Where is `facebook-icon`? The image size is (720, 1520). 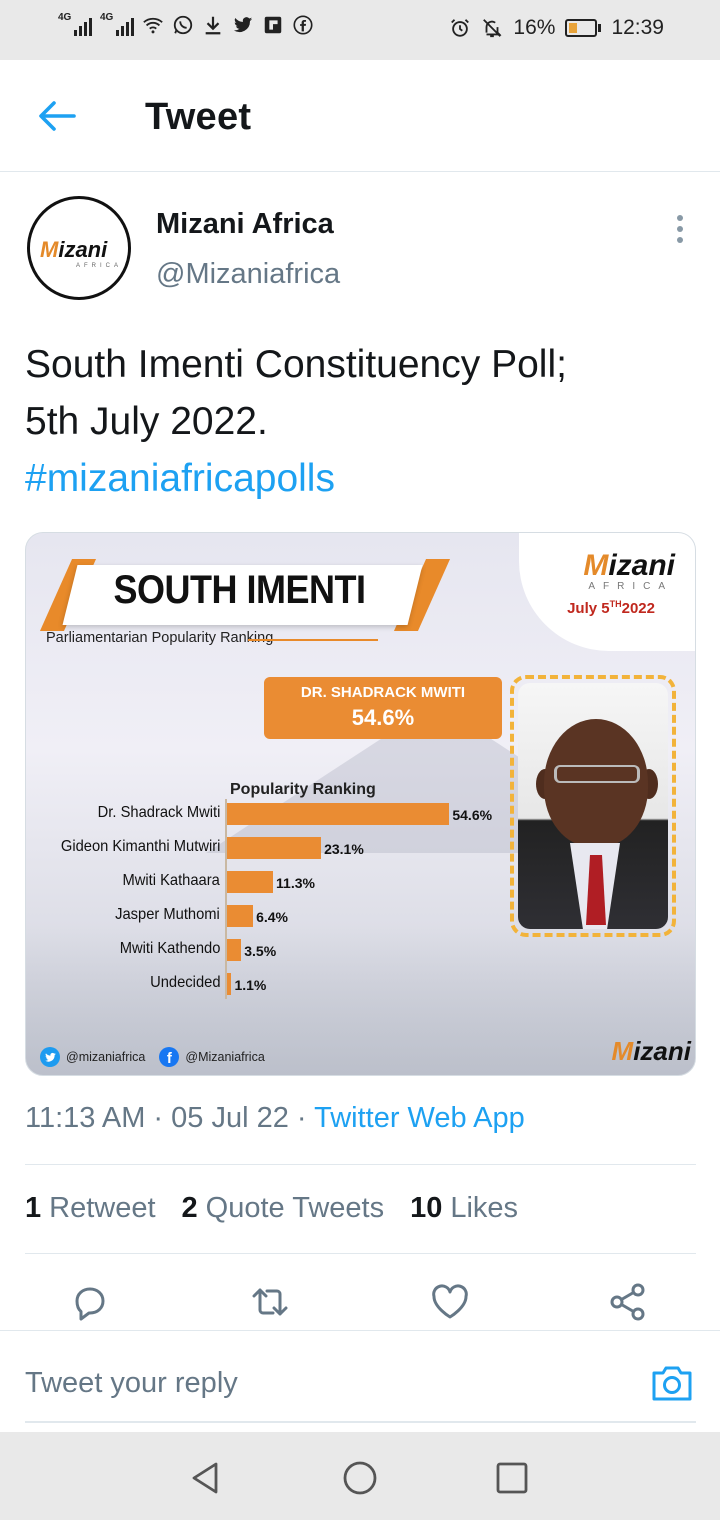
facebook-icon is located at coordinates (303, 25).